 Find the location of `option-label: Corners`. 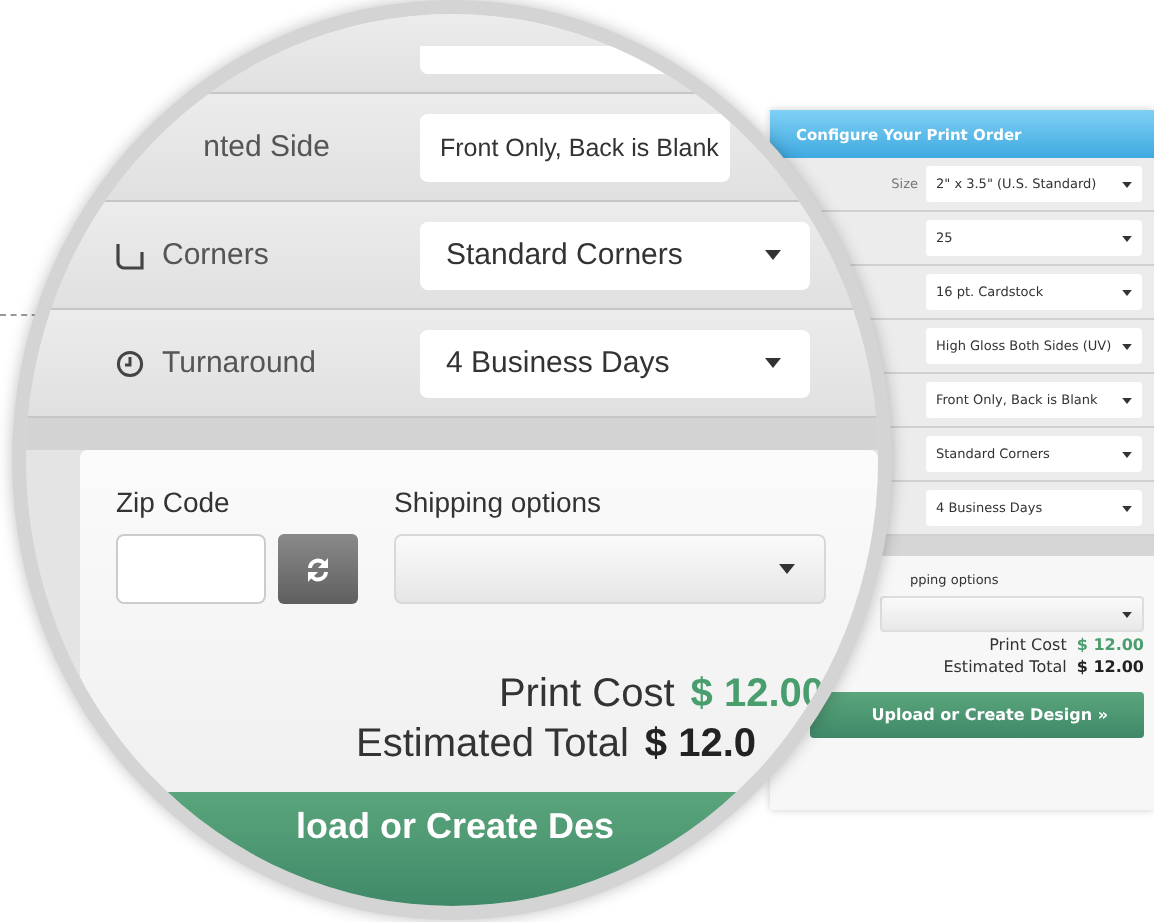

option-label: Corners is located at coordinates (215, 255).